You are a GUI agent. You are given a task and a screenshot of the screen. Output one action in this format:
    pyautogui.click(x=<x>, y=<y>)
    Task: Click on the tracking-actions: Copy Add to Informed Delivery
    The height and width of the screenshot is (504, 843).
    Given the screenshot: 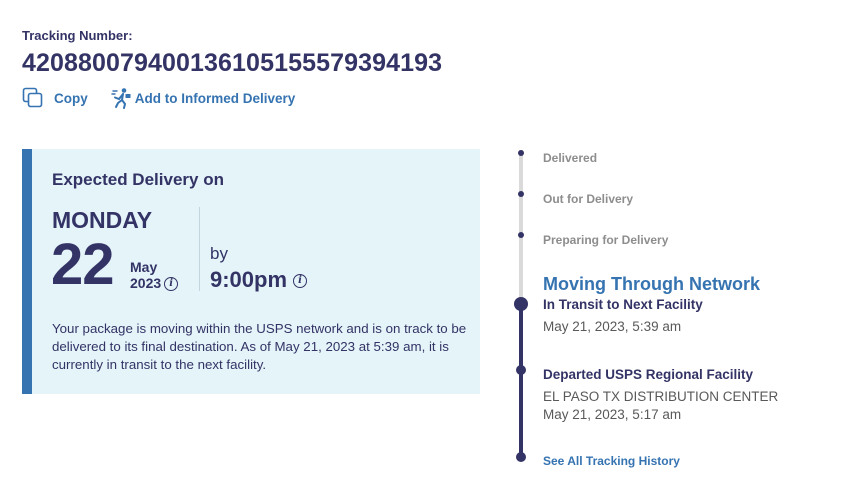 What is the action you would take?
    pyautogui.click(x=158, y=98)
    